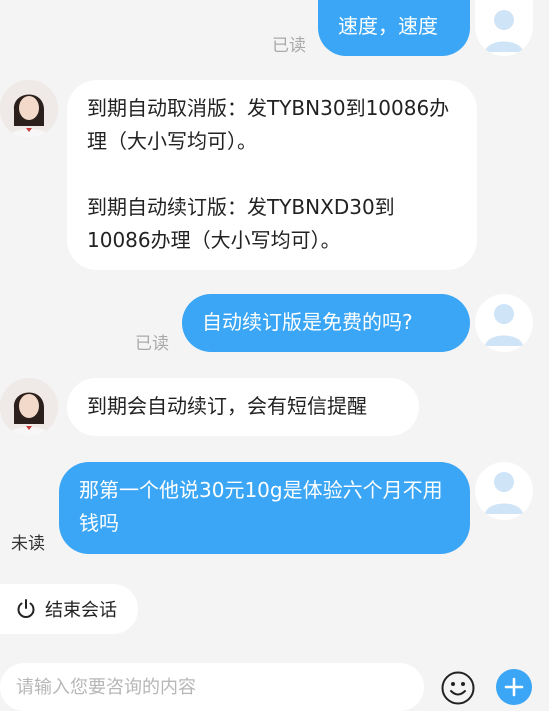 This screenshot has height=711, width=549. Describe the element at coordinates (81, 610) in the screenshot. I see `end-session-label: 结束会话` at that location.